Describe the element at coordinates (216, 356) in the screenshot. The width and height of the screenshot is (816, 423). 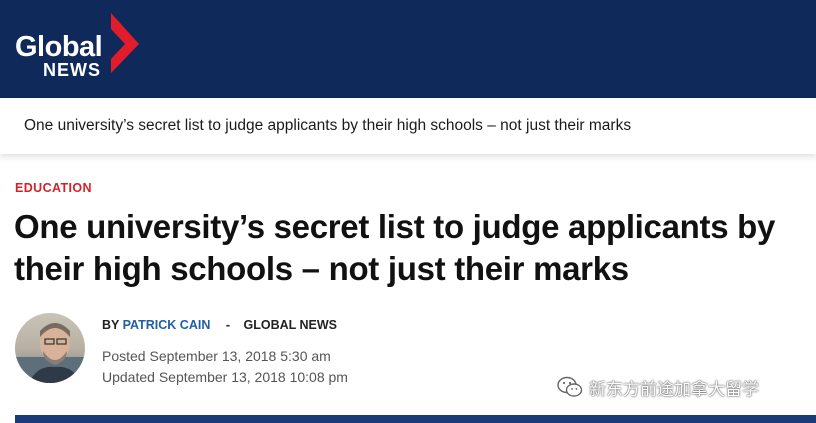
I see `posted-date: Posted September 13, 2018 5:30 am` at that location.